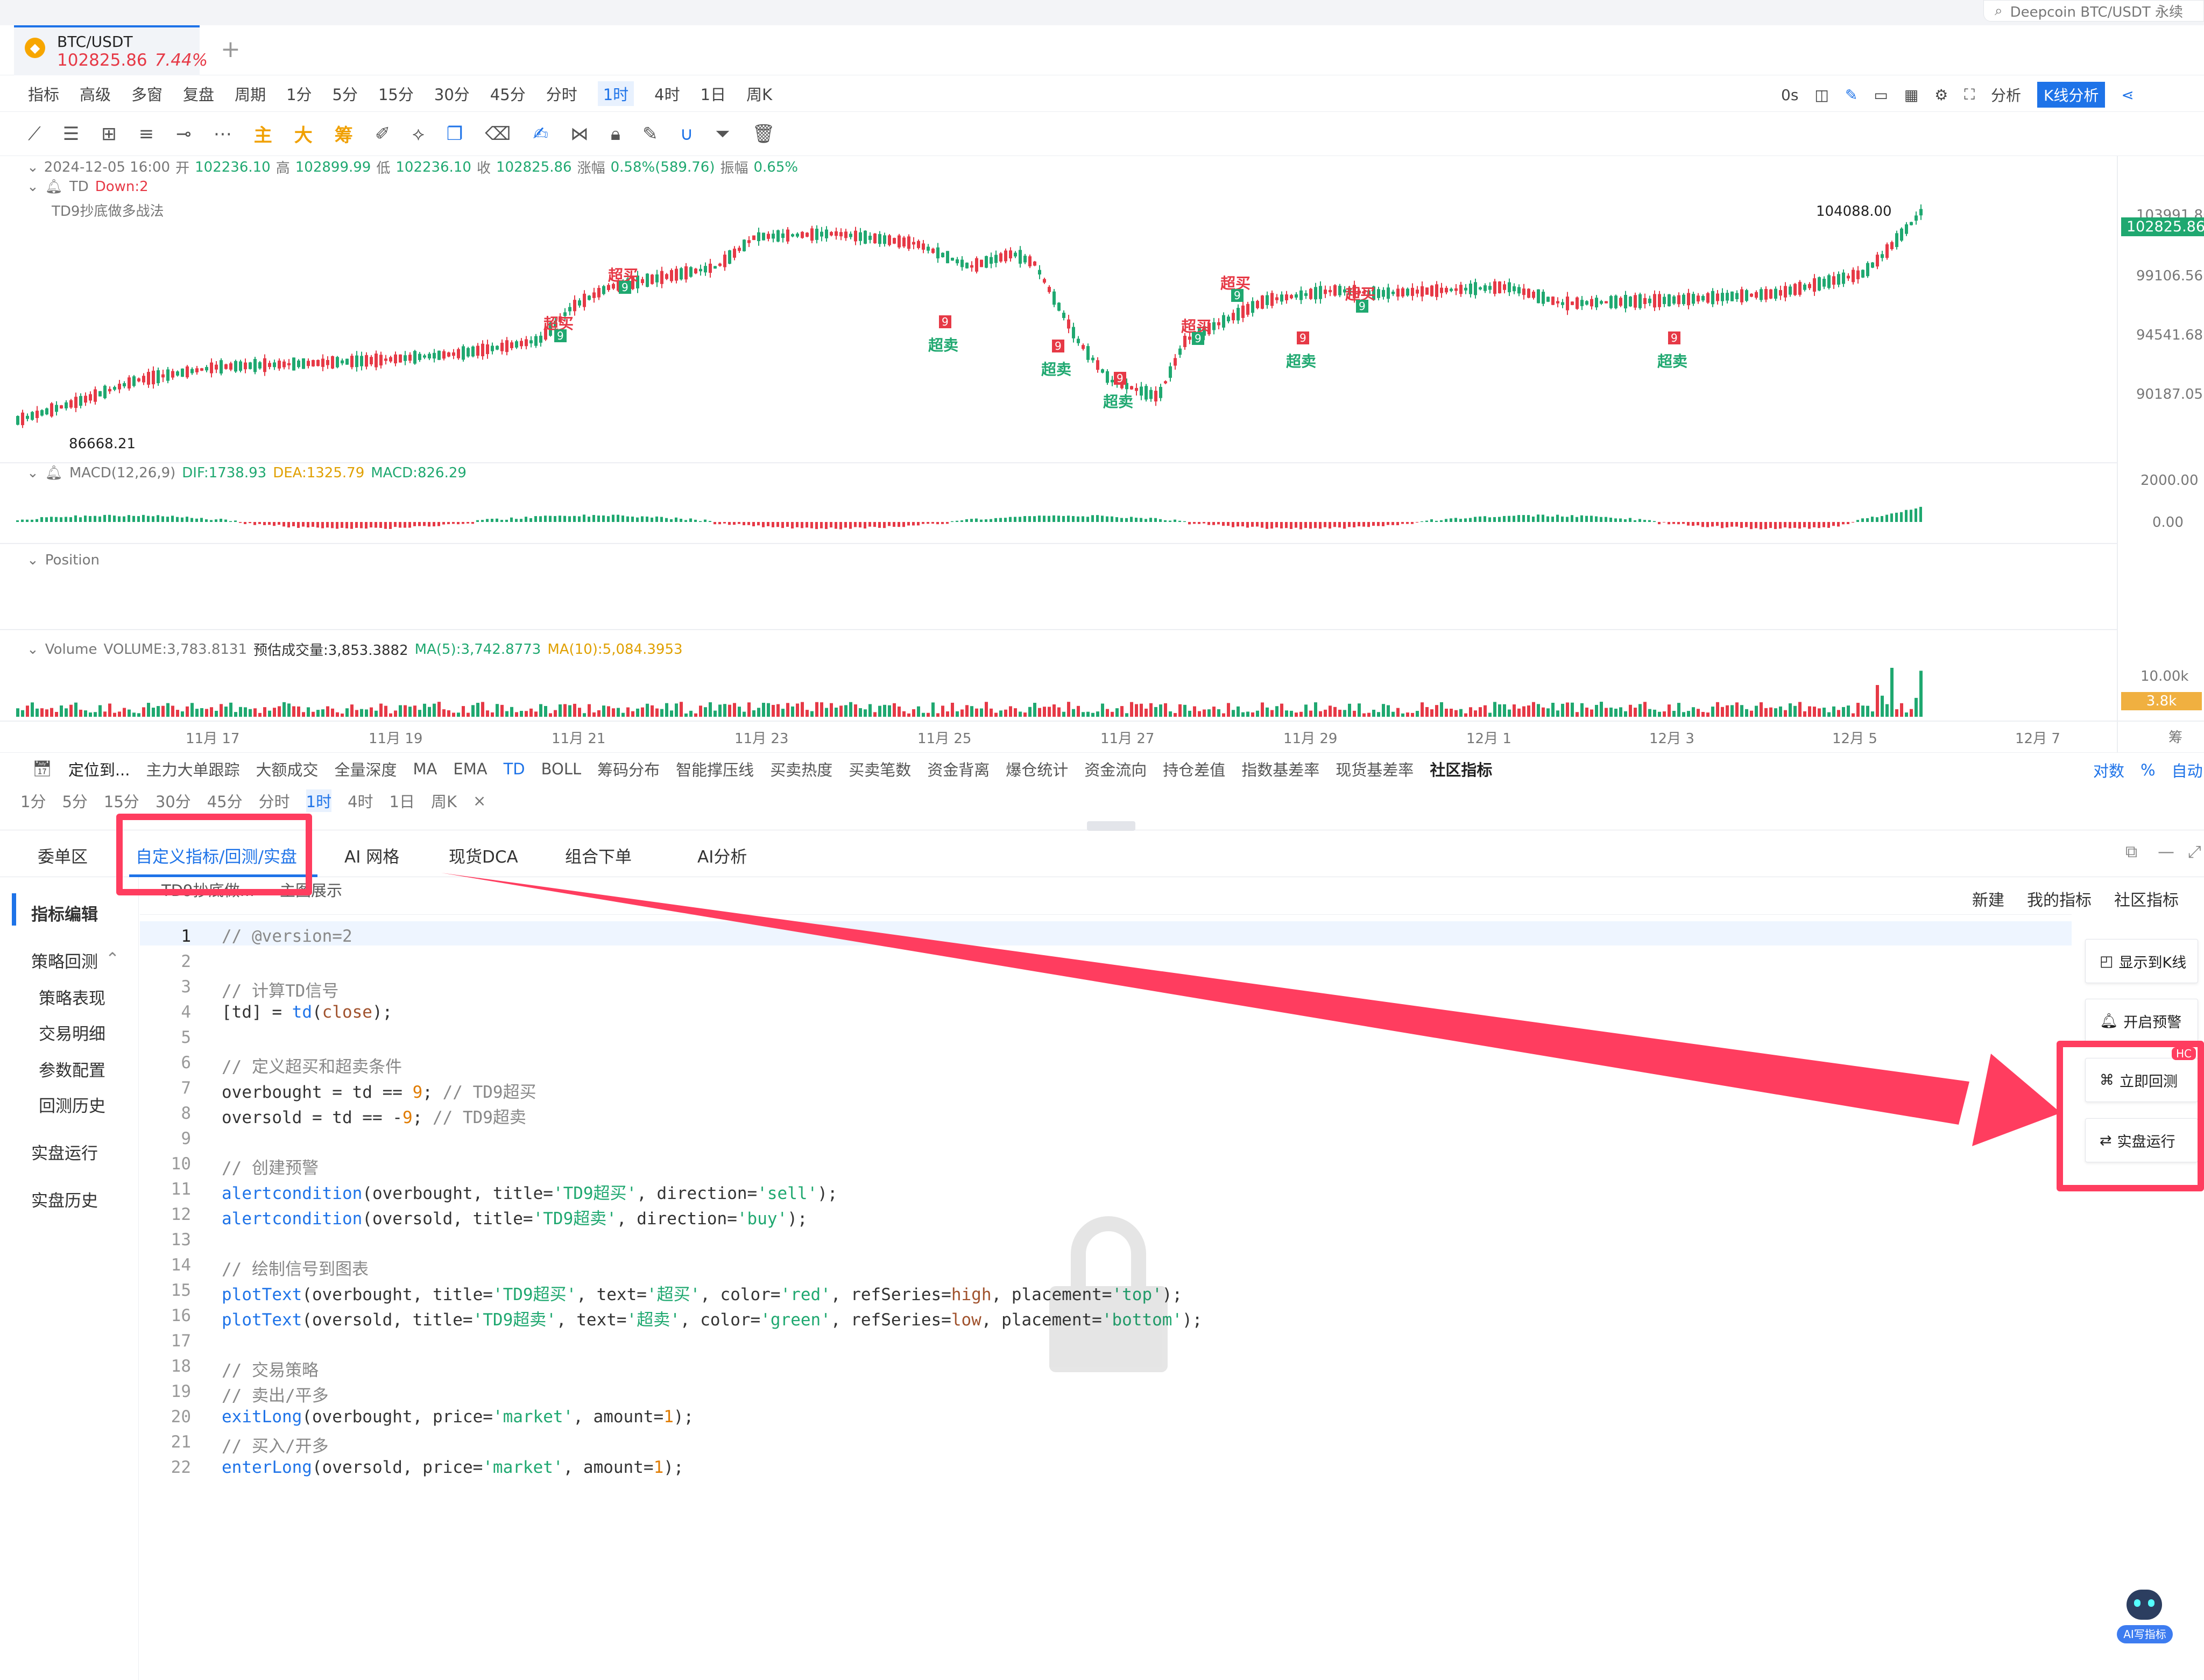  What do you see at coordinates (1251, 1009) in the screenshot?
I see `annotation-arrow` at bounding box center [1251, 1009].